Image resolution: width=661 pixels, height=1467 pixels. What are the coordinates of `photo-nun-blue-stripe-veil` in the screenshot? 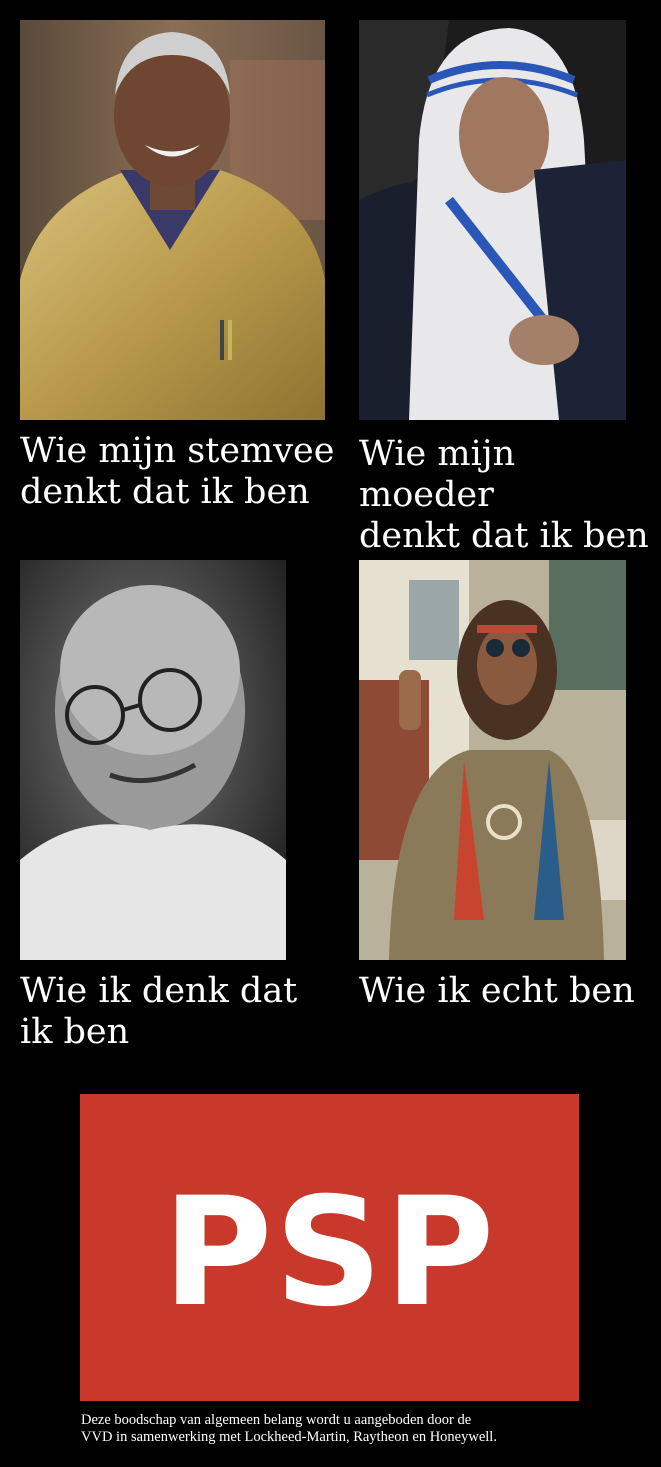 It's located at (492, 220).